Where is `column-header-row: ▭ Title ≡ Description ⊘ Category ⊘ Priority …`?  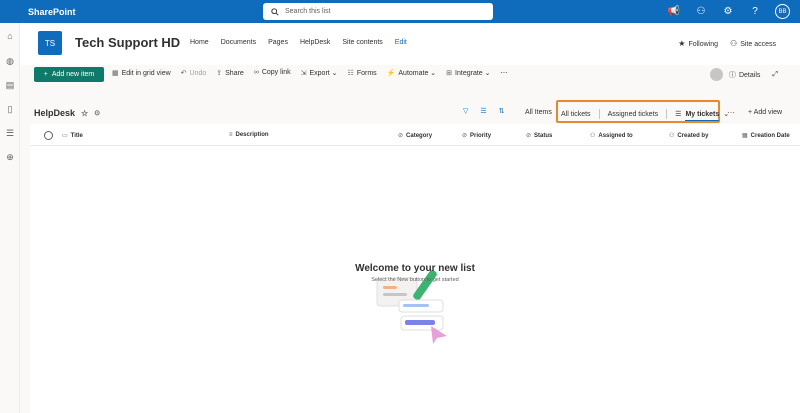 column-header-row: ▭ Title ≡ Description ⊘ Category ⊘ Priority … is located at coordinates (415, 136).